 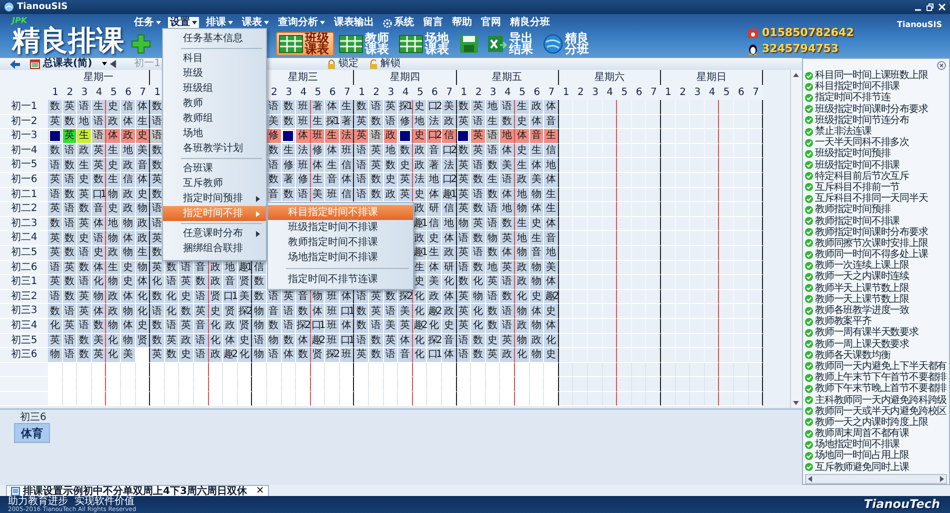 I want to click on lesson-cell: 法, so click(x=303, y=151).